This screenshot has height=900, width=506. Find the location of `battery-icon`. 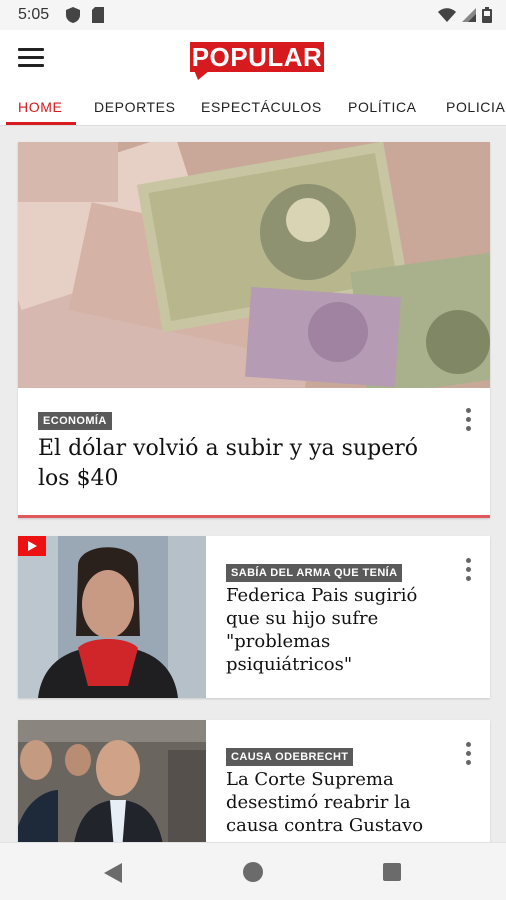

battery-icon is located at coordinates (487, 17).